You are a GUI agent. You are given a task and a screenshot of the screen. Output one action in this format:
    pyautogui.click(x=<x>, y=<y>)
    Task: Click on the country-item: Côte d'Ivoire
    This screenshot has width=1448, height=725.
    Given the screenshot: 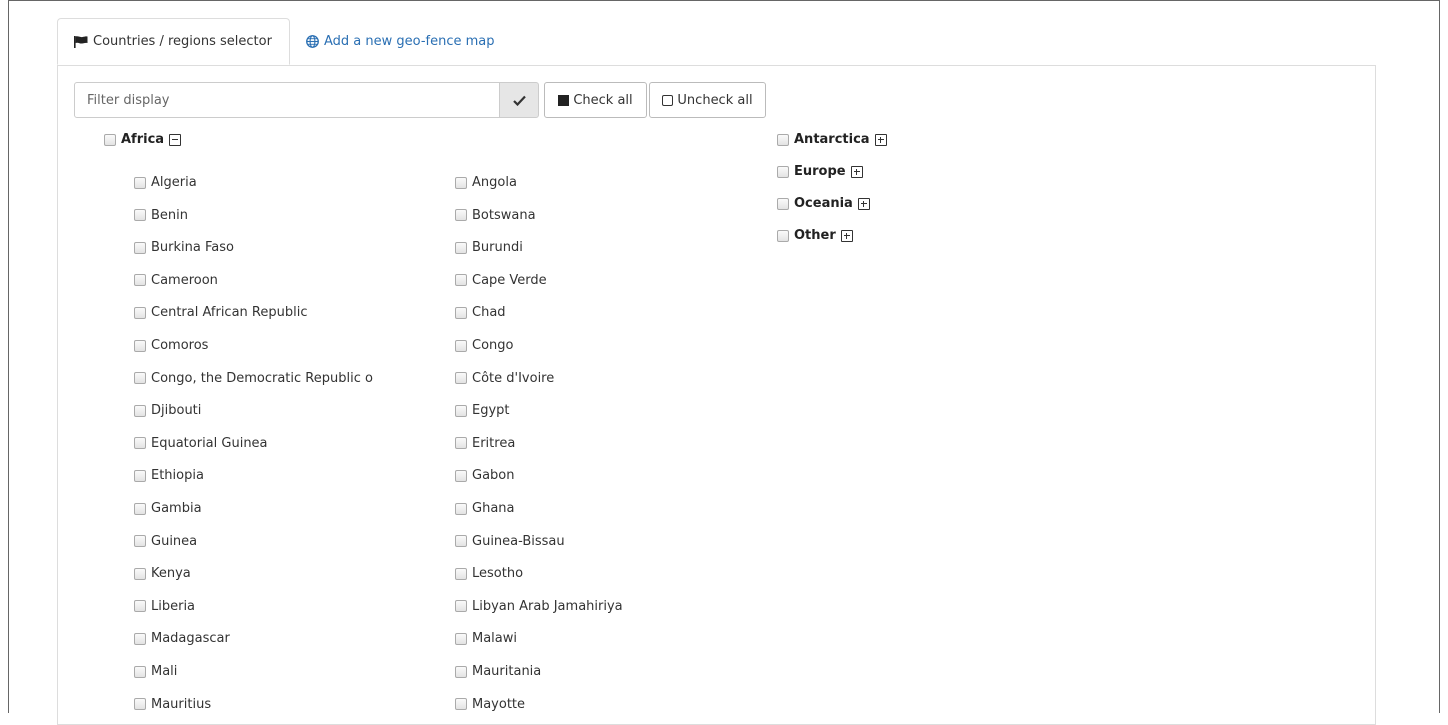 What is the action you would take?
    pyautogui.click(x=504, y=378)
    